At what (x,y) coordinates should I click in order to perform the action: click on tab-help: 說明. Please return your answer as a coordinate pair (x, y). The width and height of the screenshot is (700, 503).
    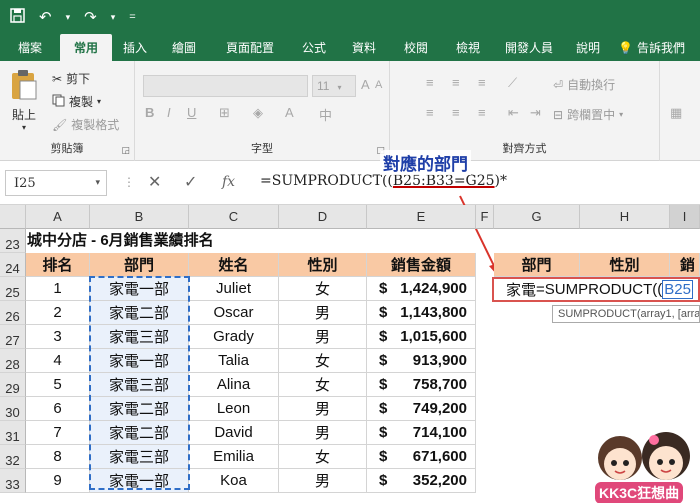
    Looking at the image, I should click on (588, 47).